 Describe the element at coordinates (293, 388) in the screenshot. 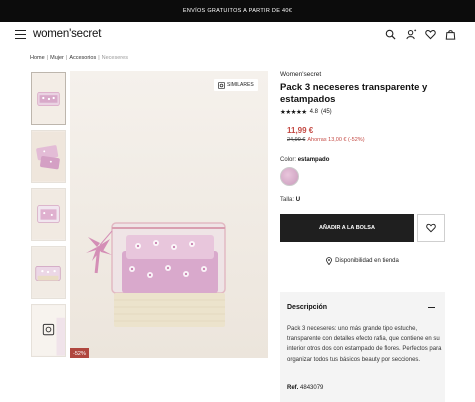

I see `ref-label: Ref.` at that location.